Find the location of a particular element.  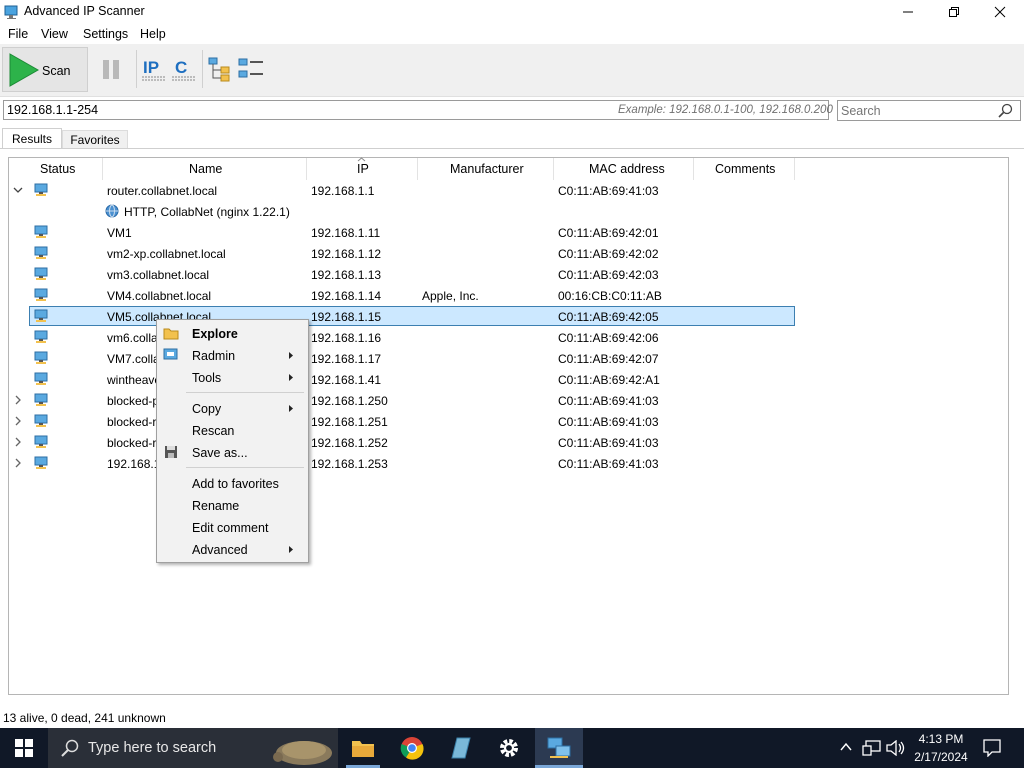

menu-item-edit-comment: Edit comment is located at coordinates (230, 528).